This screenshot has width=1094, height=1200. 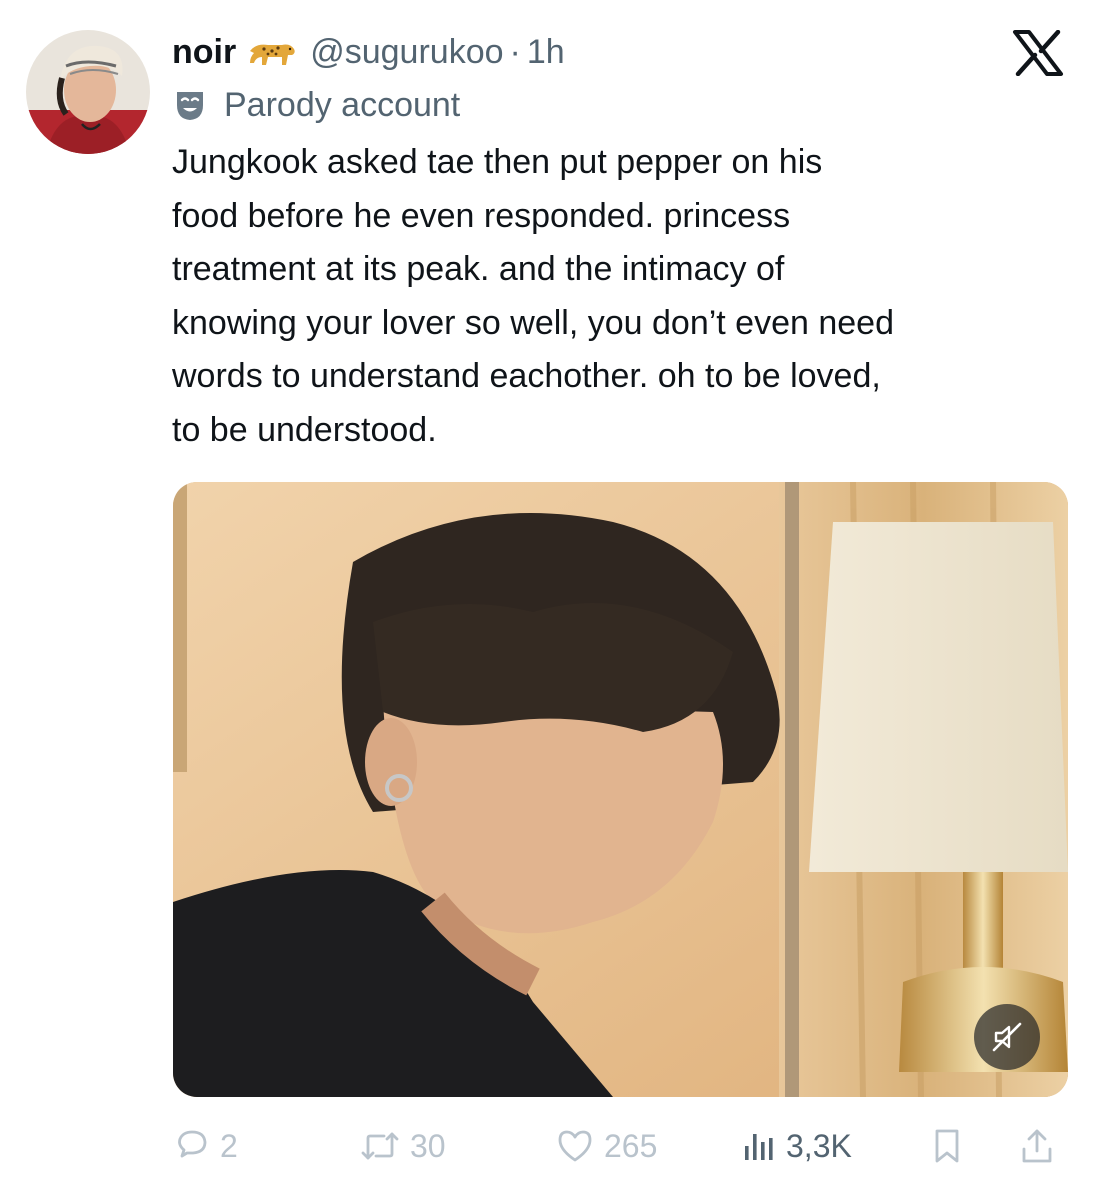 What do you see at coordinates (190, 105) in the screenshot?
I see `theater-mask-icon` at bounding box center [190, 105].